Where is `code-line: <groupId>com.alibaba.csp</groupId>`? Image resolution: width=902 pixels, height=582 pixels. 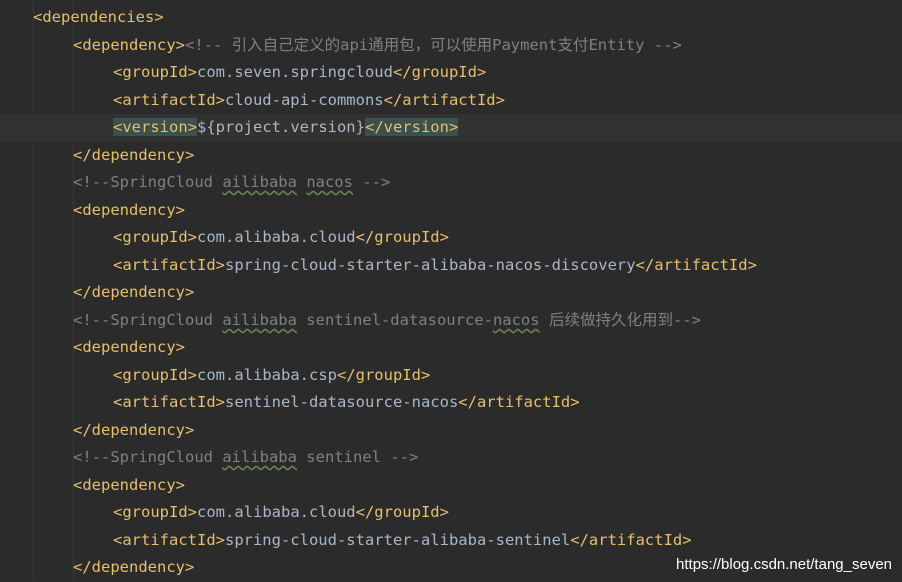 code-line: <groupId>com.alibaba.csp</groupId> is located at coordinates (451, 376).